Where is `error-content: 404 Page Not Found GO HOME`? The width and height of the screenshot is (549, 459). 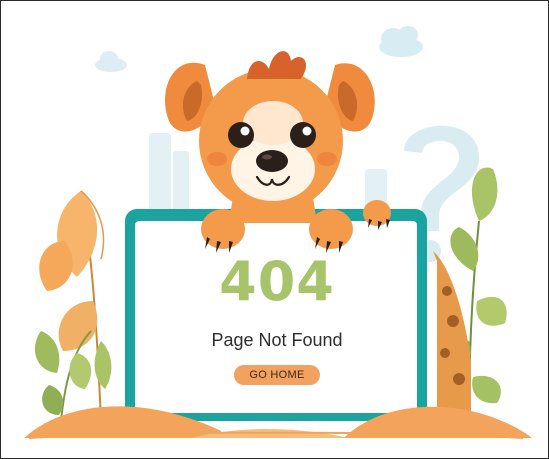 error-content: 404 Page Not Found GO HOME is located at coordinates (277, 318).